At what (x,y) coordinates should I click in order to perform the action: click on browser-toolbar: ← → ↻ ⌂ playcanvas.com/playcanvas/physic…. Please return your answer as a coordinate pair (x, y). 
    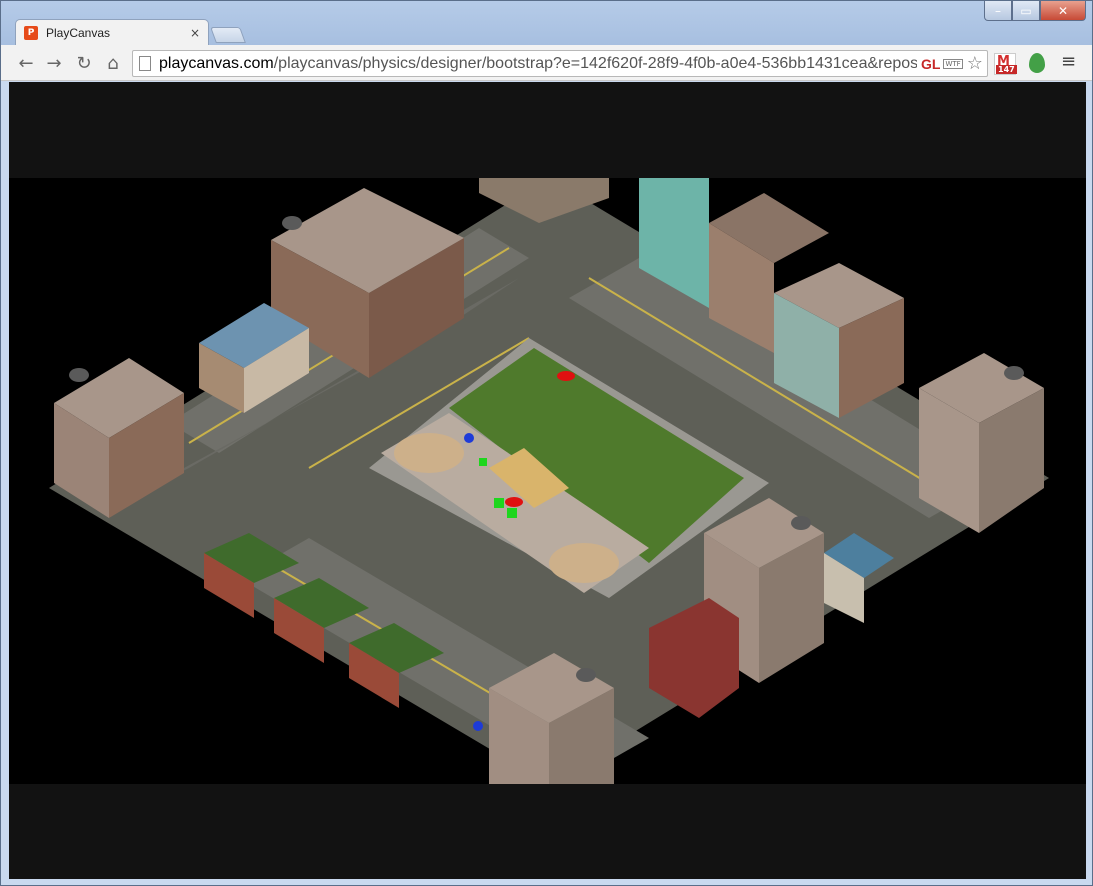
    Looking at the image, I should click on (546, 63).